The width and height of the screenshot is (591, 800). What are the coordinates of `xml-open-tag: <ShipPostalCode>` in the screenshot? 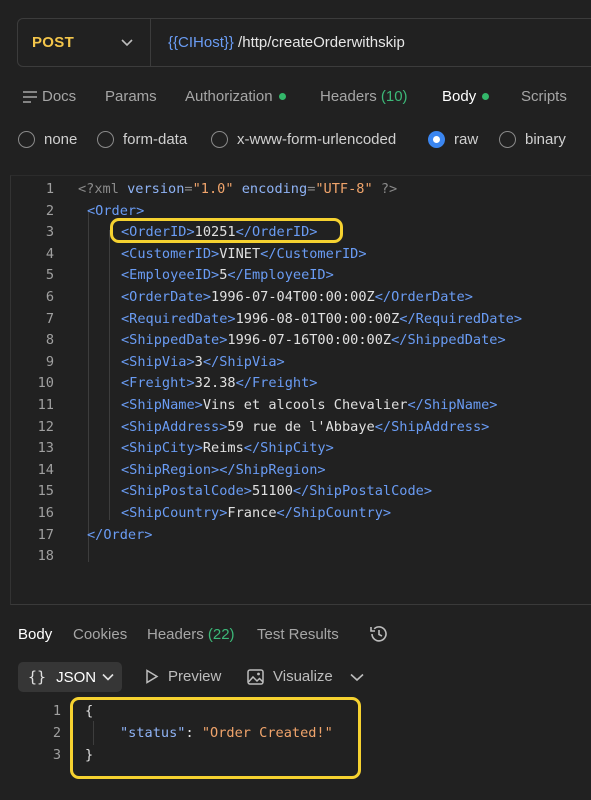 It's located at (186, 491).